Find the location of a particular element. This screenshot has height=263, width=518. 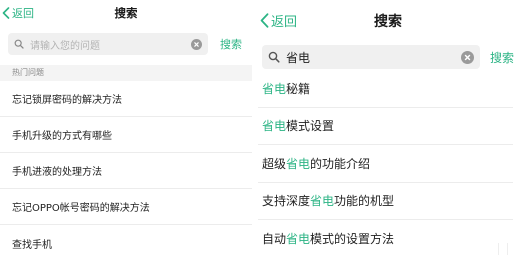

result-suffix: 模式设置 is located at coordinates (310, 126).